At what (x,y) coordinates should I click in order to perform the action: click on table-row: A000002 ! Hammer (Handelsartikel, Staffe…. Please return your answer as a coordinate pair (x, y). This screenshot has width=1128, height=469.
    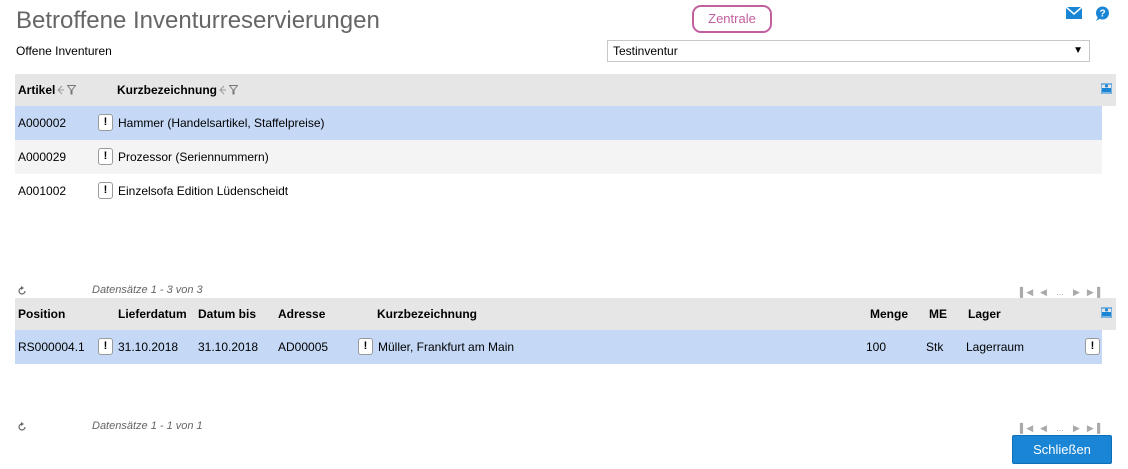
    Looking at the image, I should click on (558, 123).